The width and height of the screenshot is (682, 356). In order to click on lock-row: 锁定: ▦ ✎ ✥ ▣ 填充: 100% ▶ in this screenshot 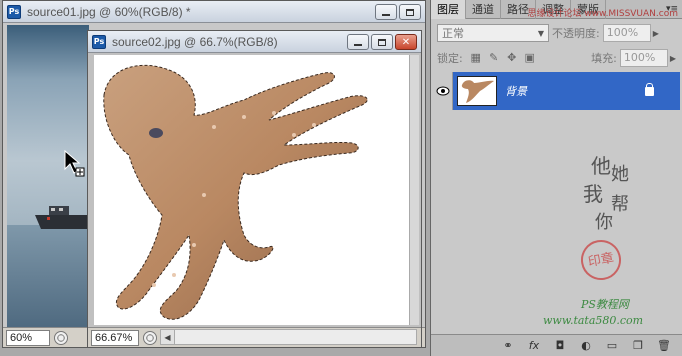, I will do `click(556, 58)`.